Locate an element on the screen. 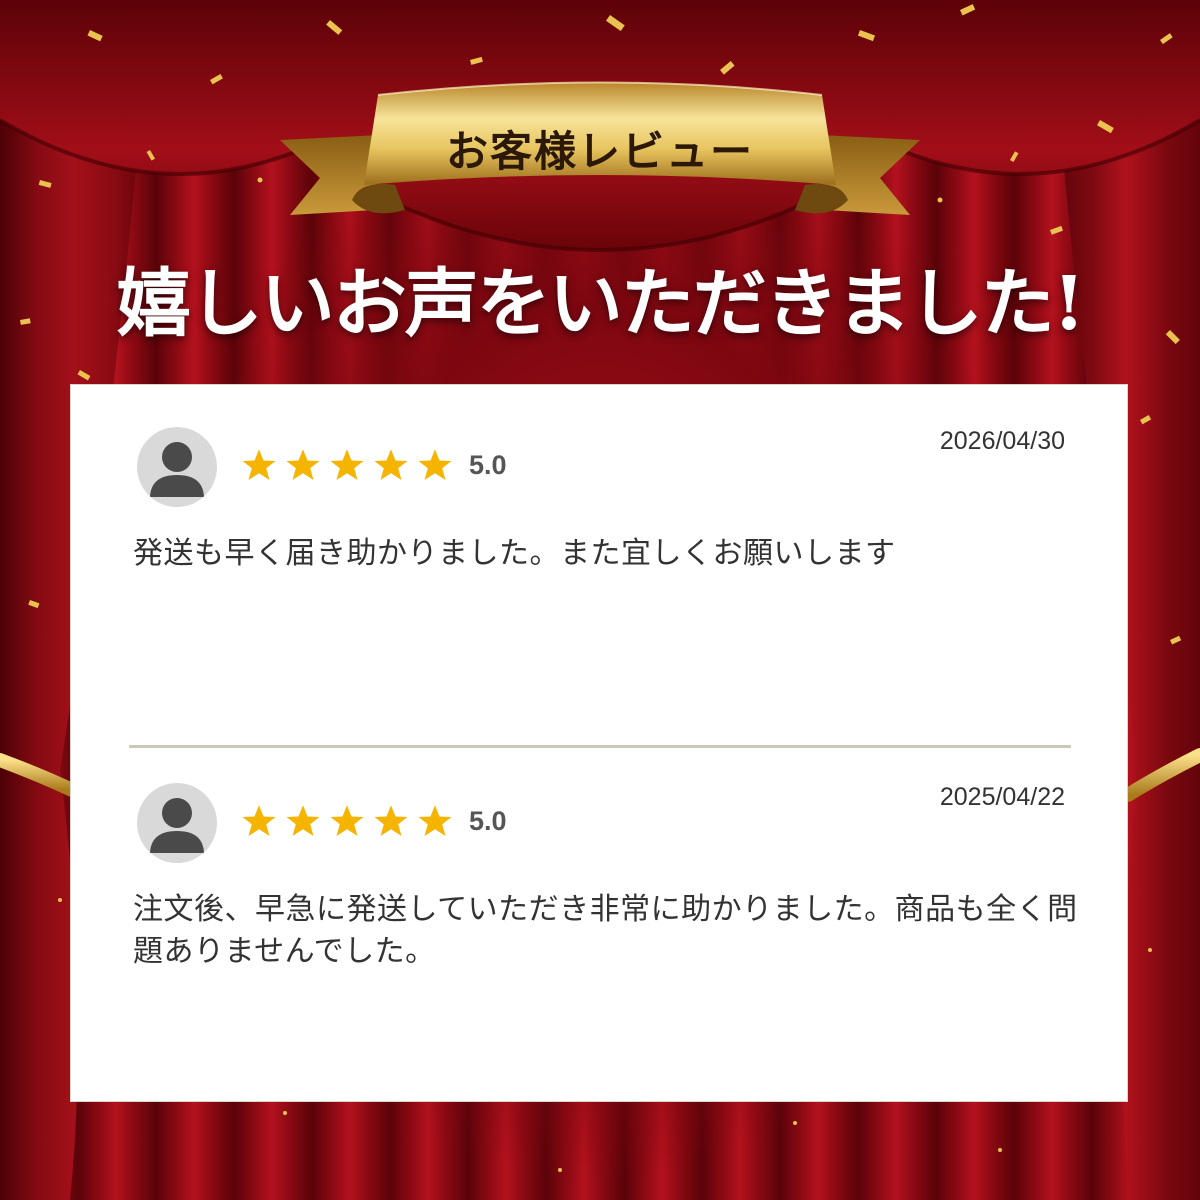  banner-label: お客様レビュー is located at coordinates (599, 151).